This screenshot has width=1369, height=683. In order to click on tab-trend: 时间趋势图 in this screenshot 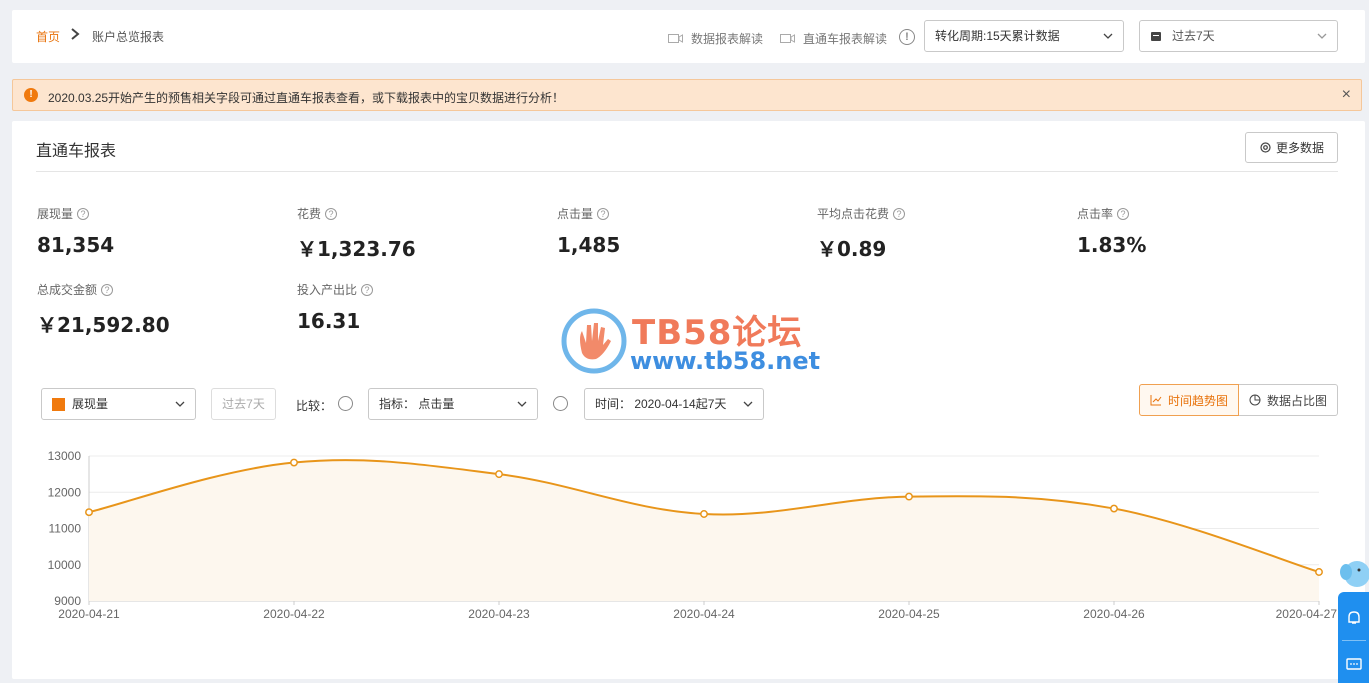, I will do `click(1189, 400)`.